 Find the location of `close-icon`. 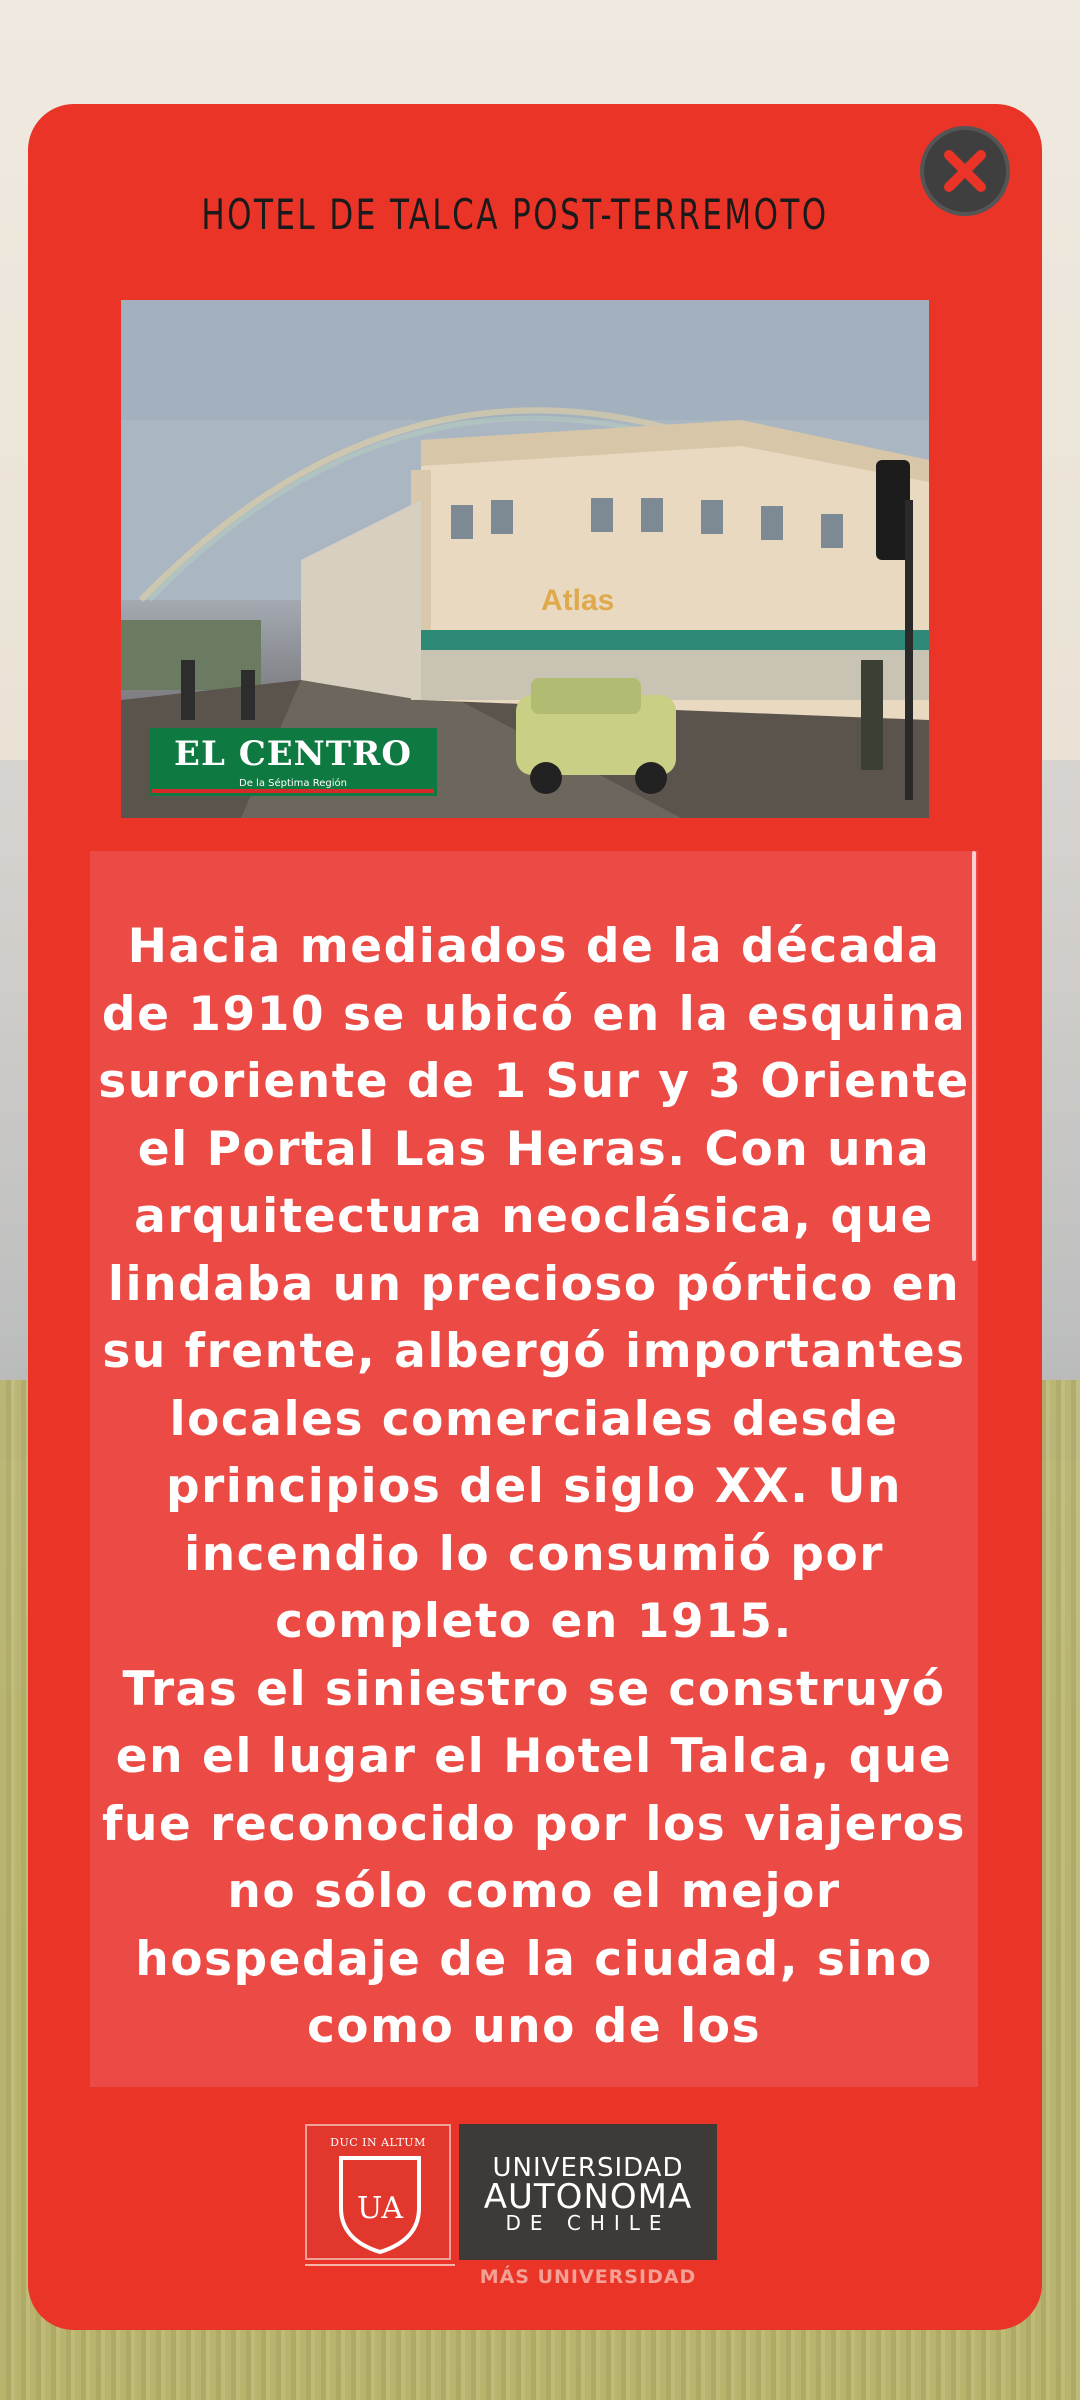

close-icon is located at coordinates (965, 171).